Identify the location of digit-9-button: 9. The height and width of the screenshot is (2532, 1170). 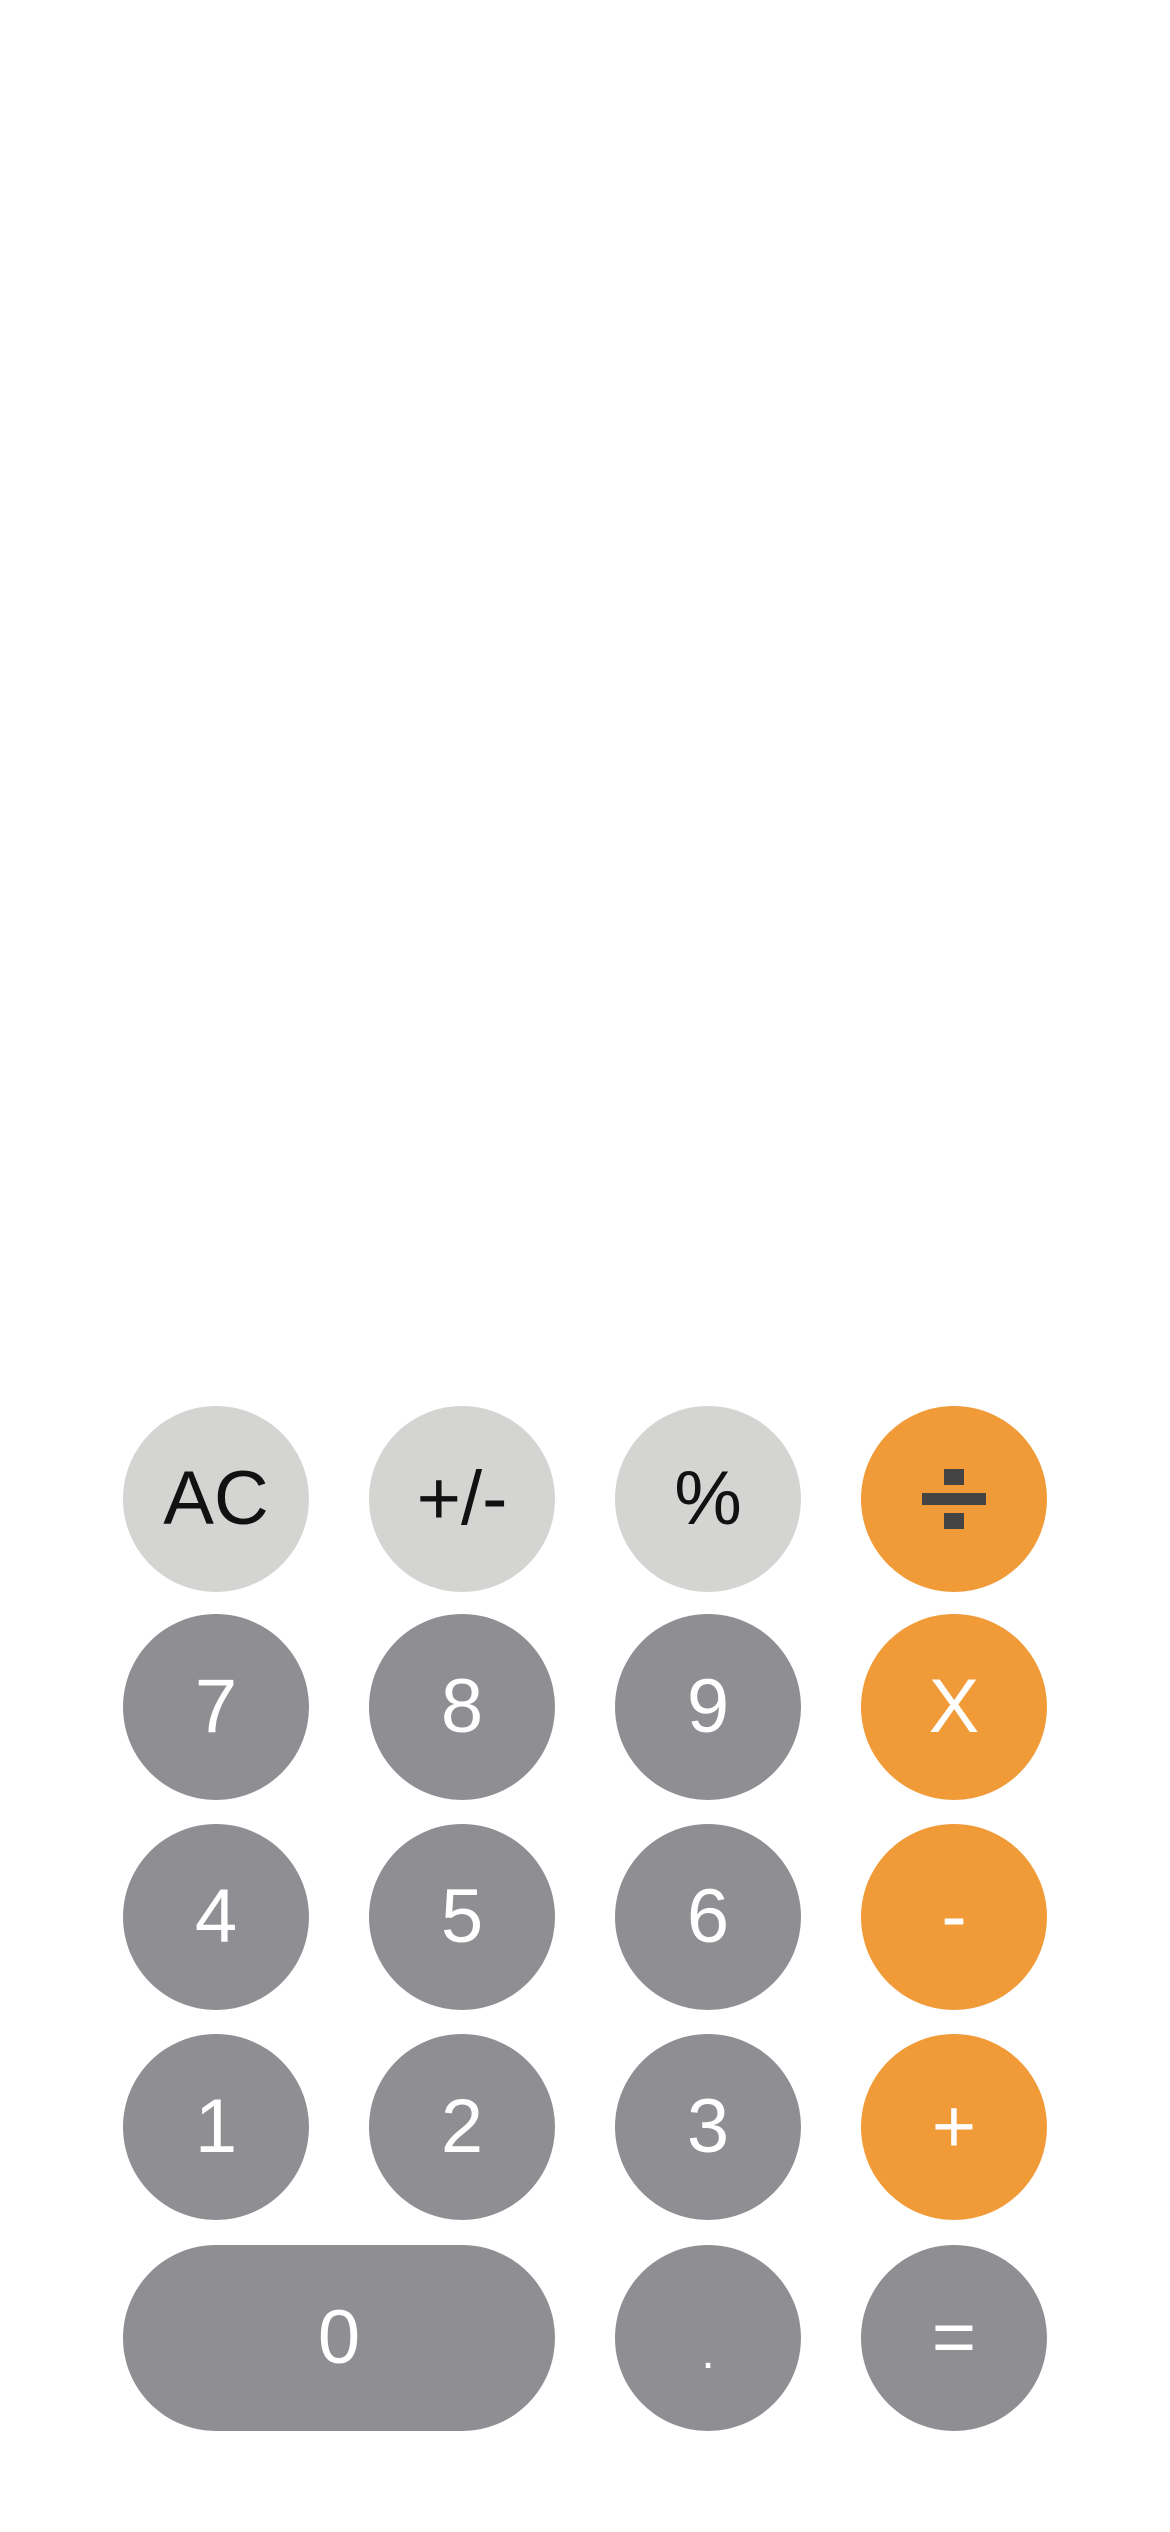
(708, 1707).